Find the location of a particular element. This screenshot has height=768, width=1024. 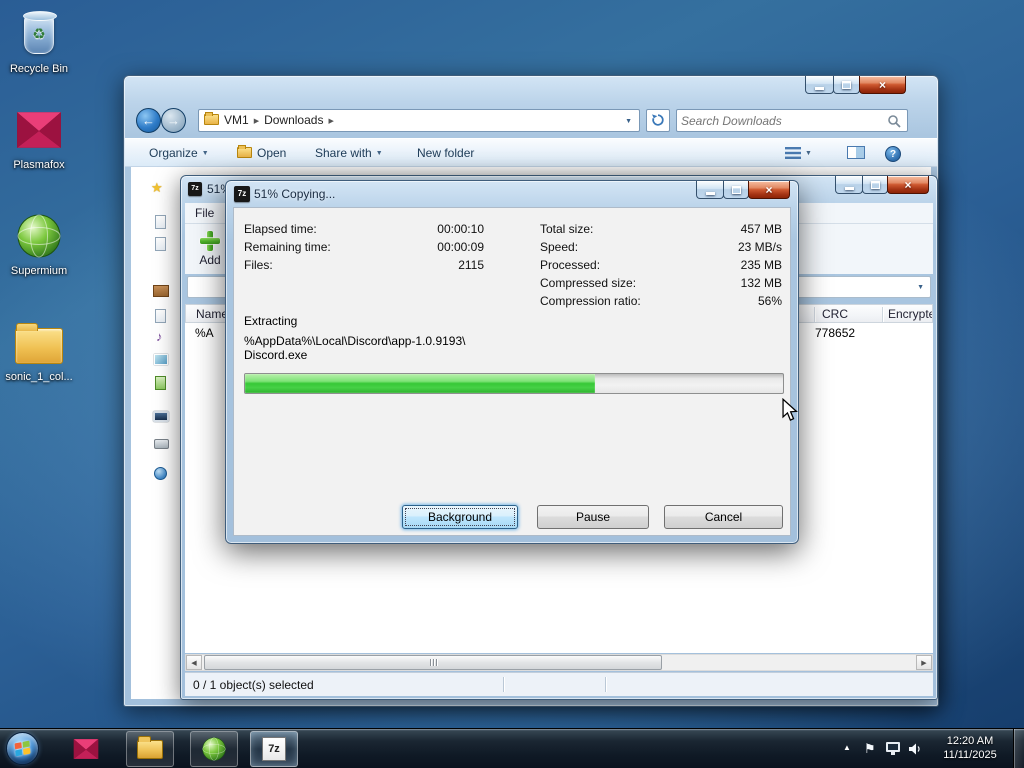

taskbar-browser-button is located at coordinates (214, 749).